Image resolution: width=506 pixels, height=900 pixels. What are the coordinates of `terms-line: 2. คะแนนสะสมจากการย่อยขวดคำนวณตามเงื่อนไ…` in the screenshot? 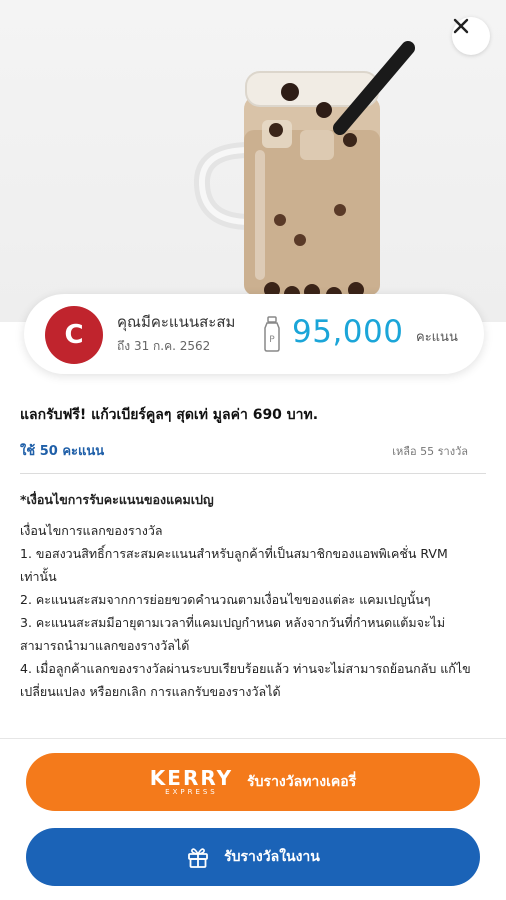 It's located at (225, 599).